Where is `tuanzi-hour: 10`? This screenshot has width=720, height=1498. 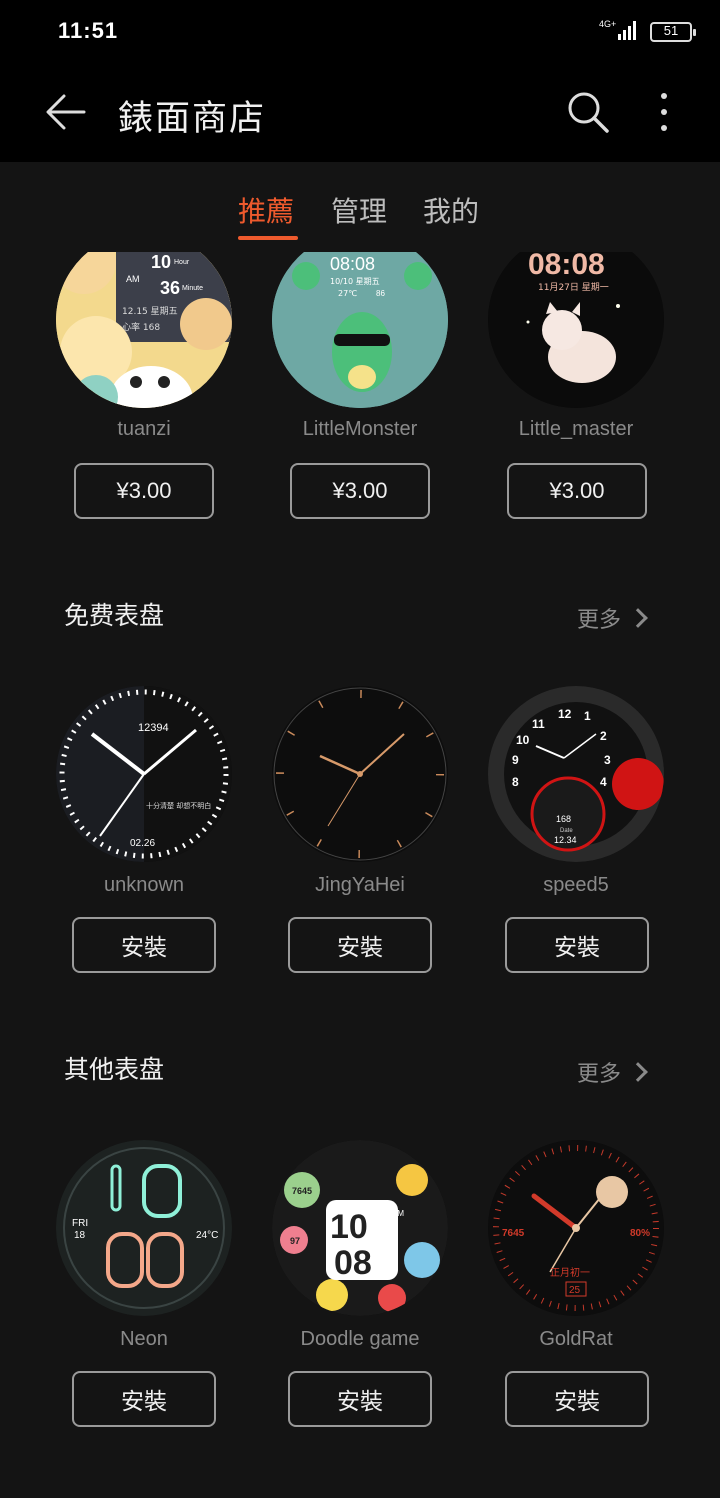 tuanzi-hour: 10 is located at coordinates (161, 262).